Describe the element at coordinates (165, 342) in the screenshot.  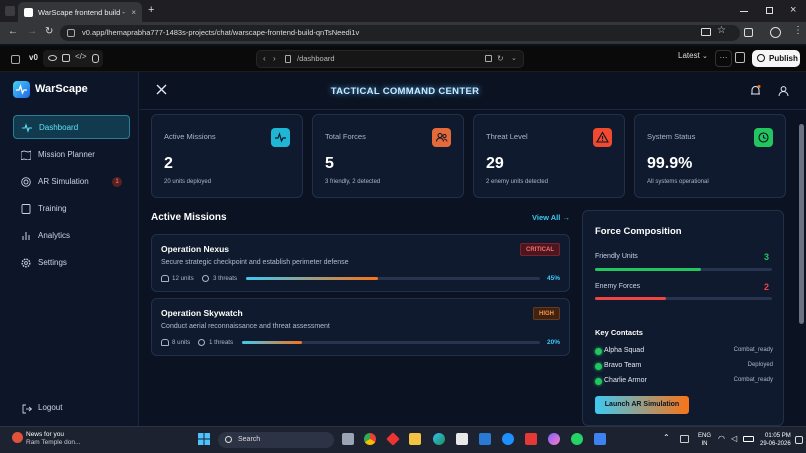
I see `users-icon` at that location.